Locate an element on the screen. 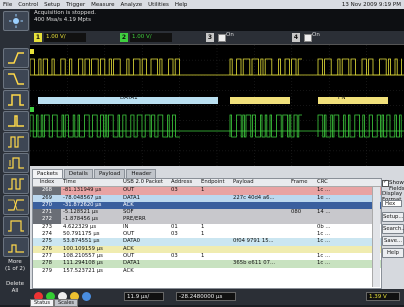  default-setup-button is located at coordinates (86, 296).